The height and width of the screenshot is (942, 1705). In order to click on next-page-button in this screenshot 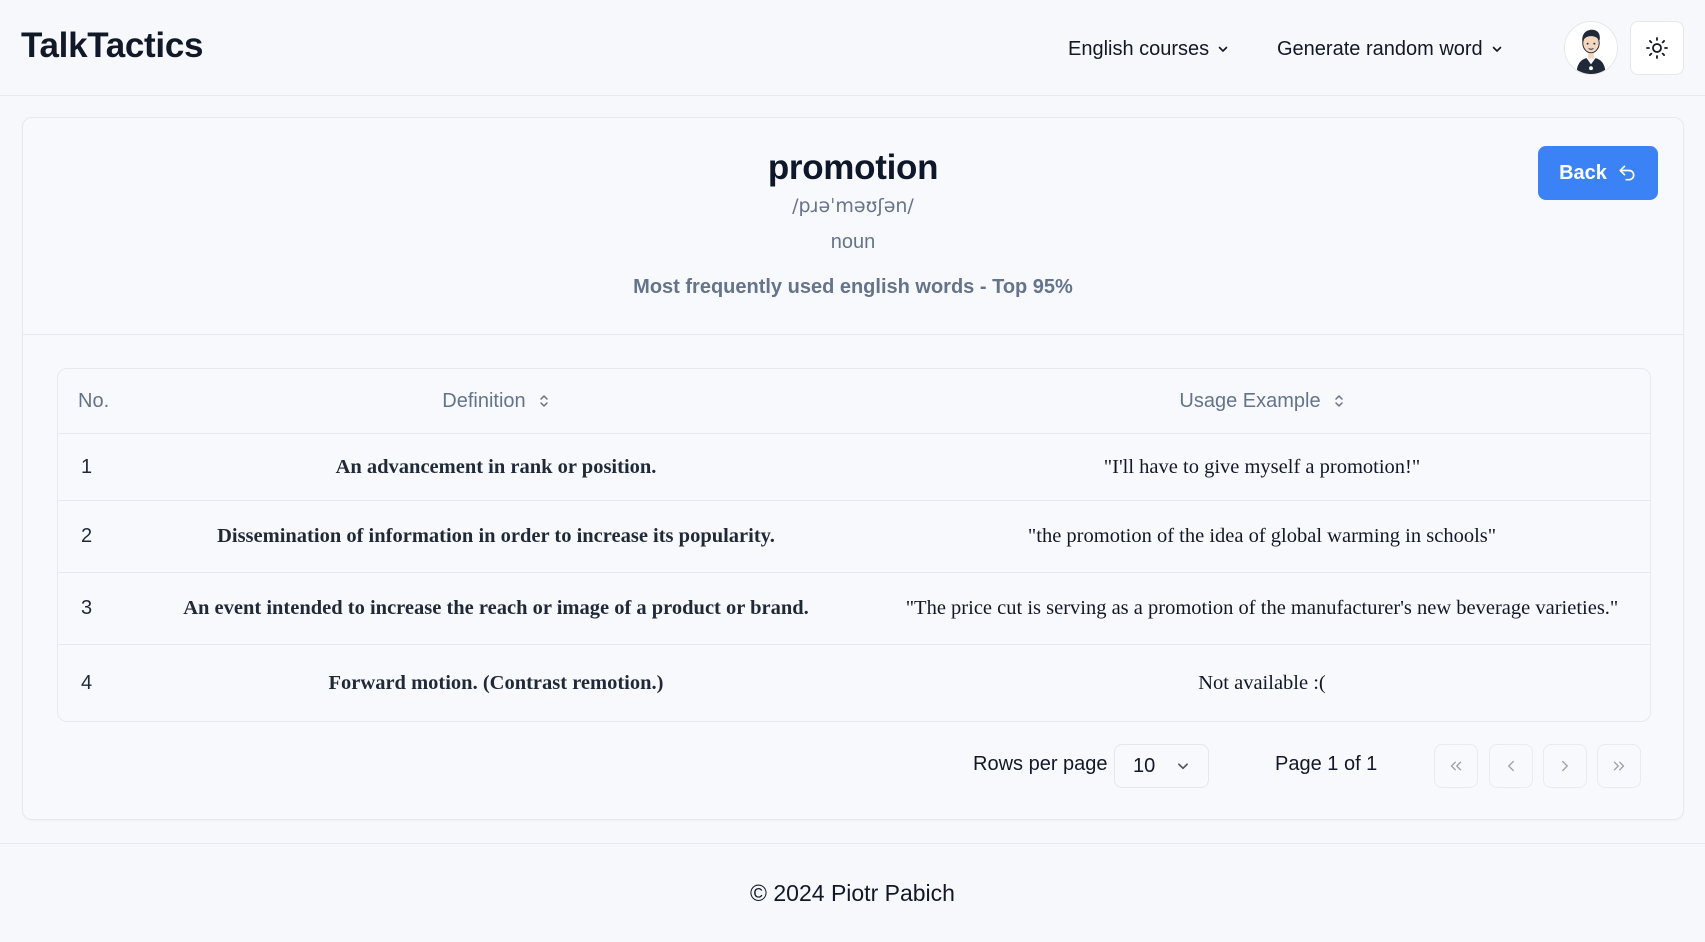, I will do `click(1565, 766)`.